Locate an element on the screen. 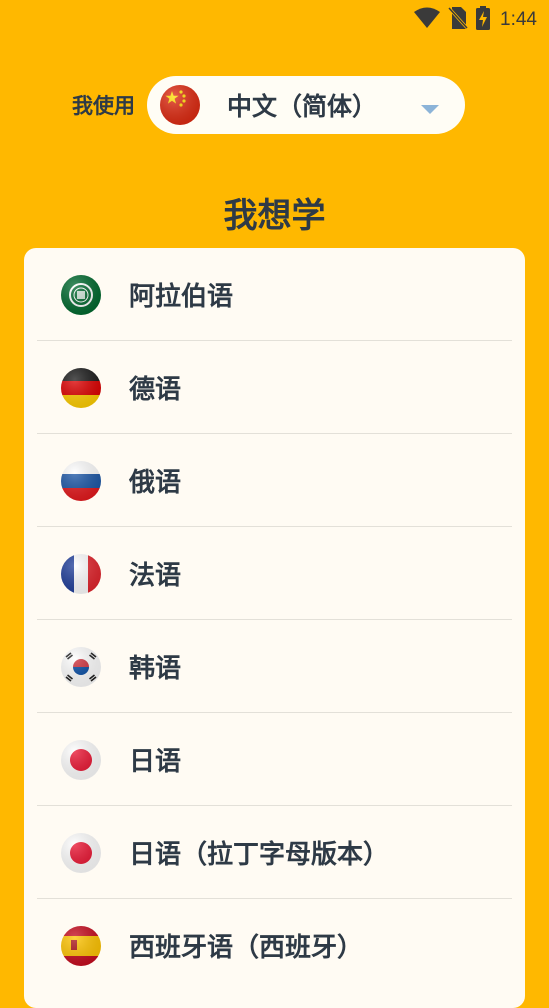 This screenshot has width=549, height=1008. language-item-russian: 俄语 is located at coordinates (274, 480).